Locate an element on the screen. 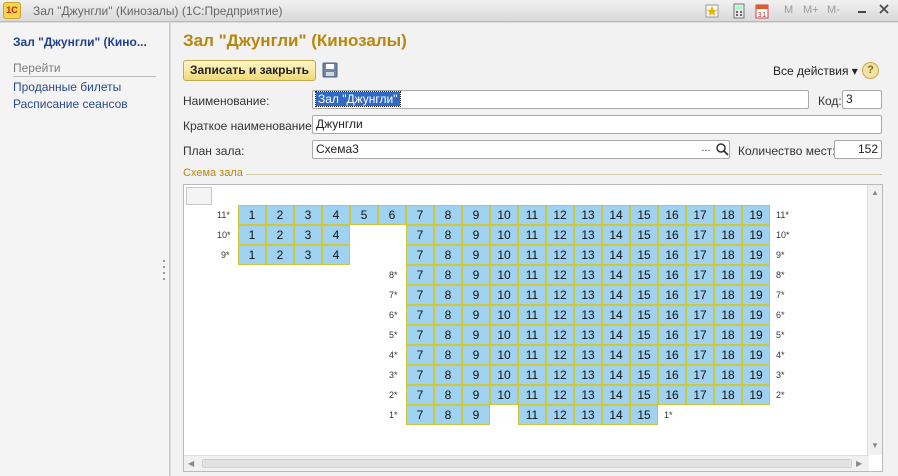 Image resolution: width=898 pixels, height=476 pixels. seat-row2-12: 12 is located at coordinates (560, 395).